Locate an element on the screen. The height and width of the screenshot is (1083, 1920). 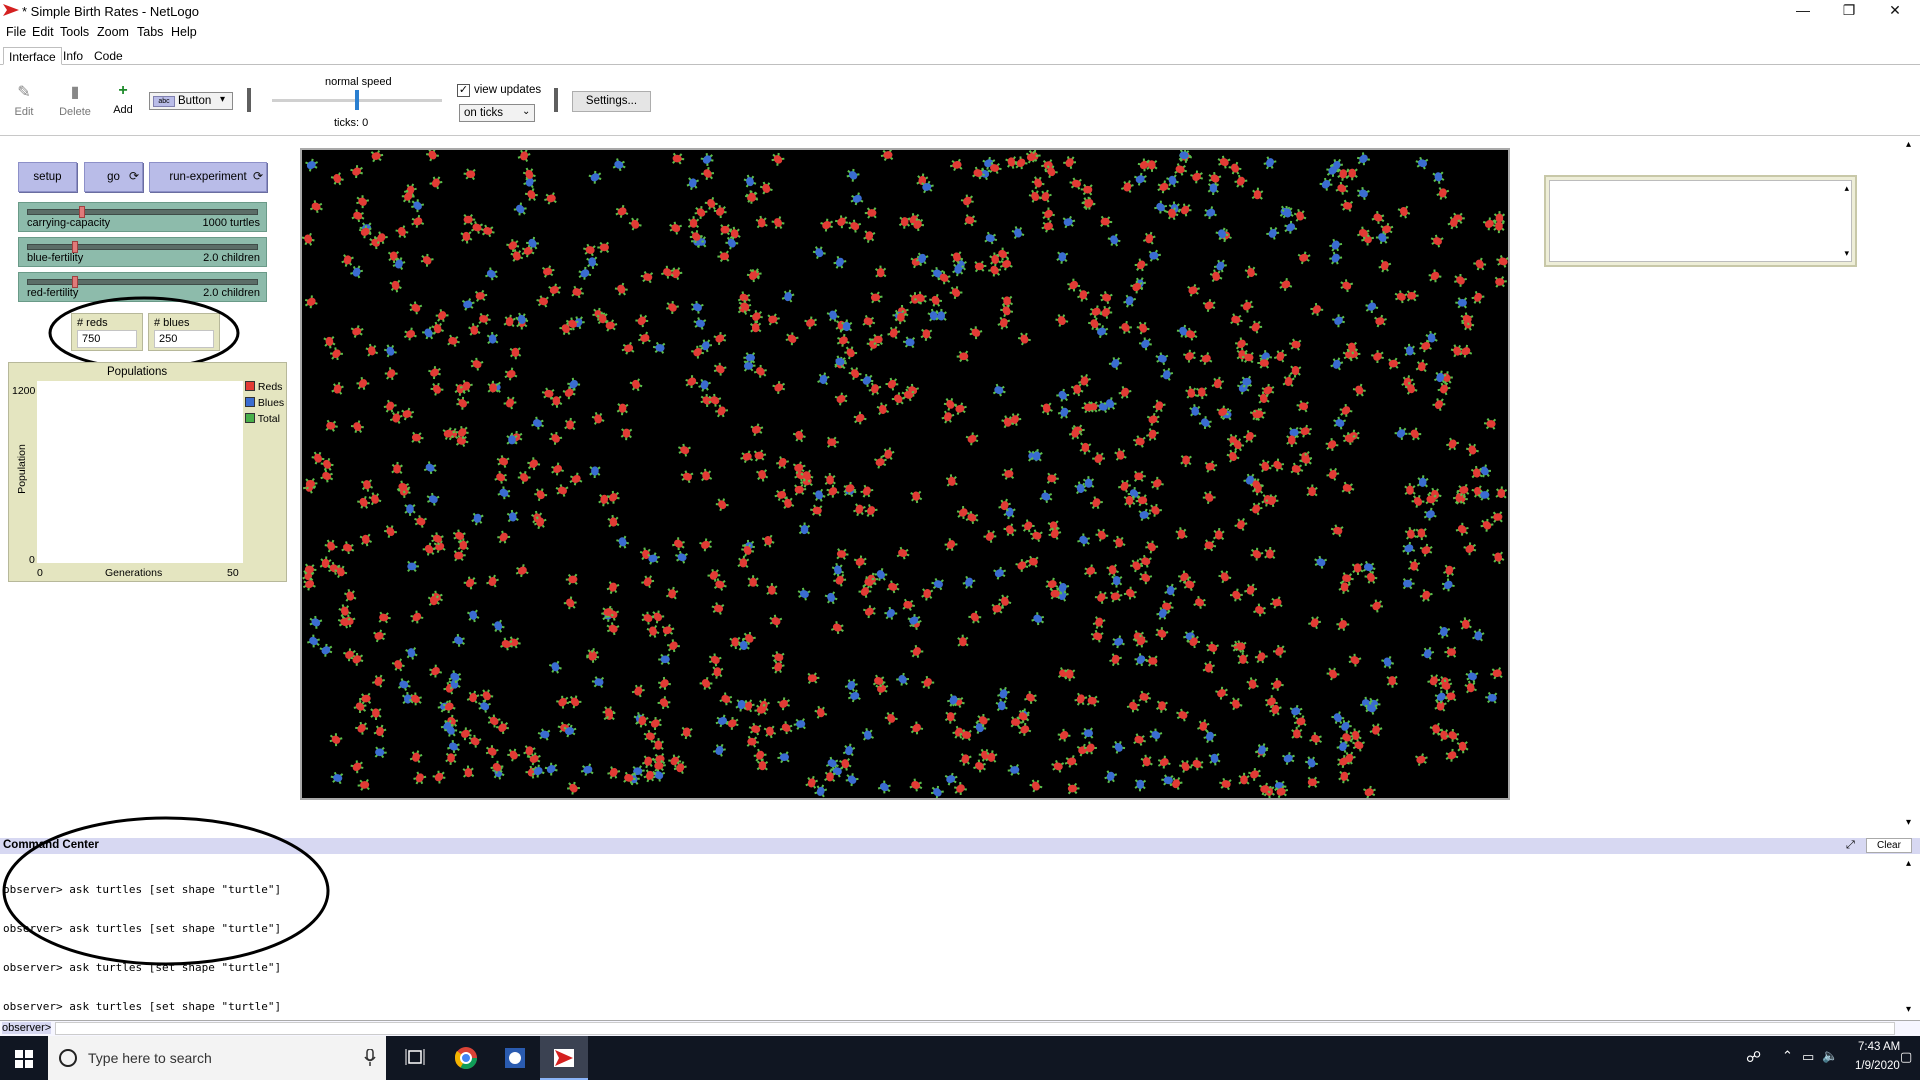
clock-time: 7:43 AM is located at coordinates (1879, 1047).